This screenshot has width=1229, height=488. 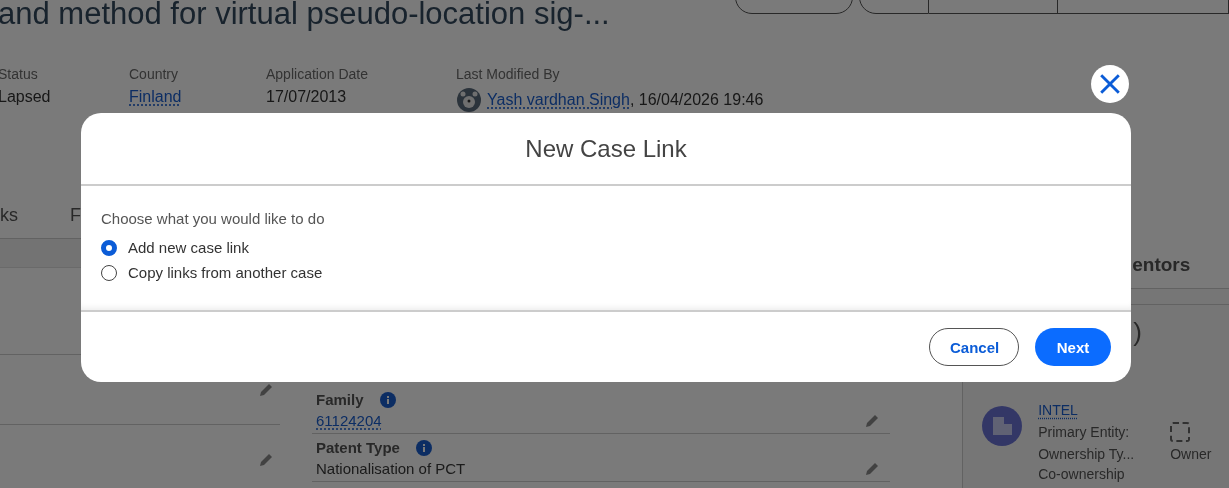 I want to click on owner-field-value: Owner, so click(x=1191, y=454).